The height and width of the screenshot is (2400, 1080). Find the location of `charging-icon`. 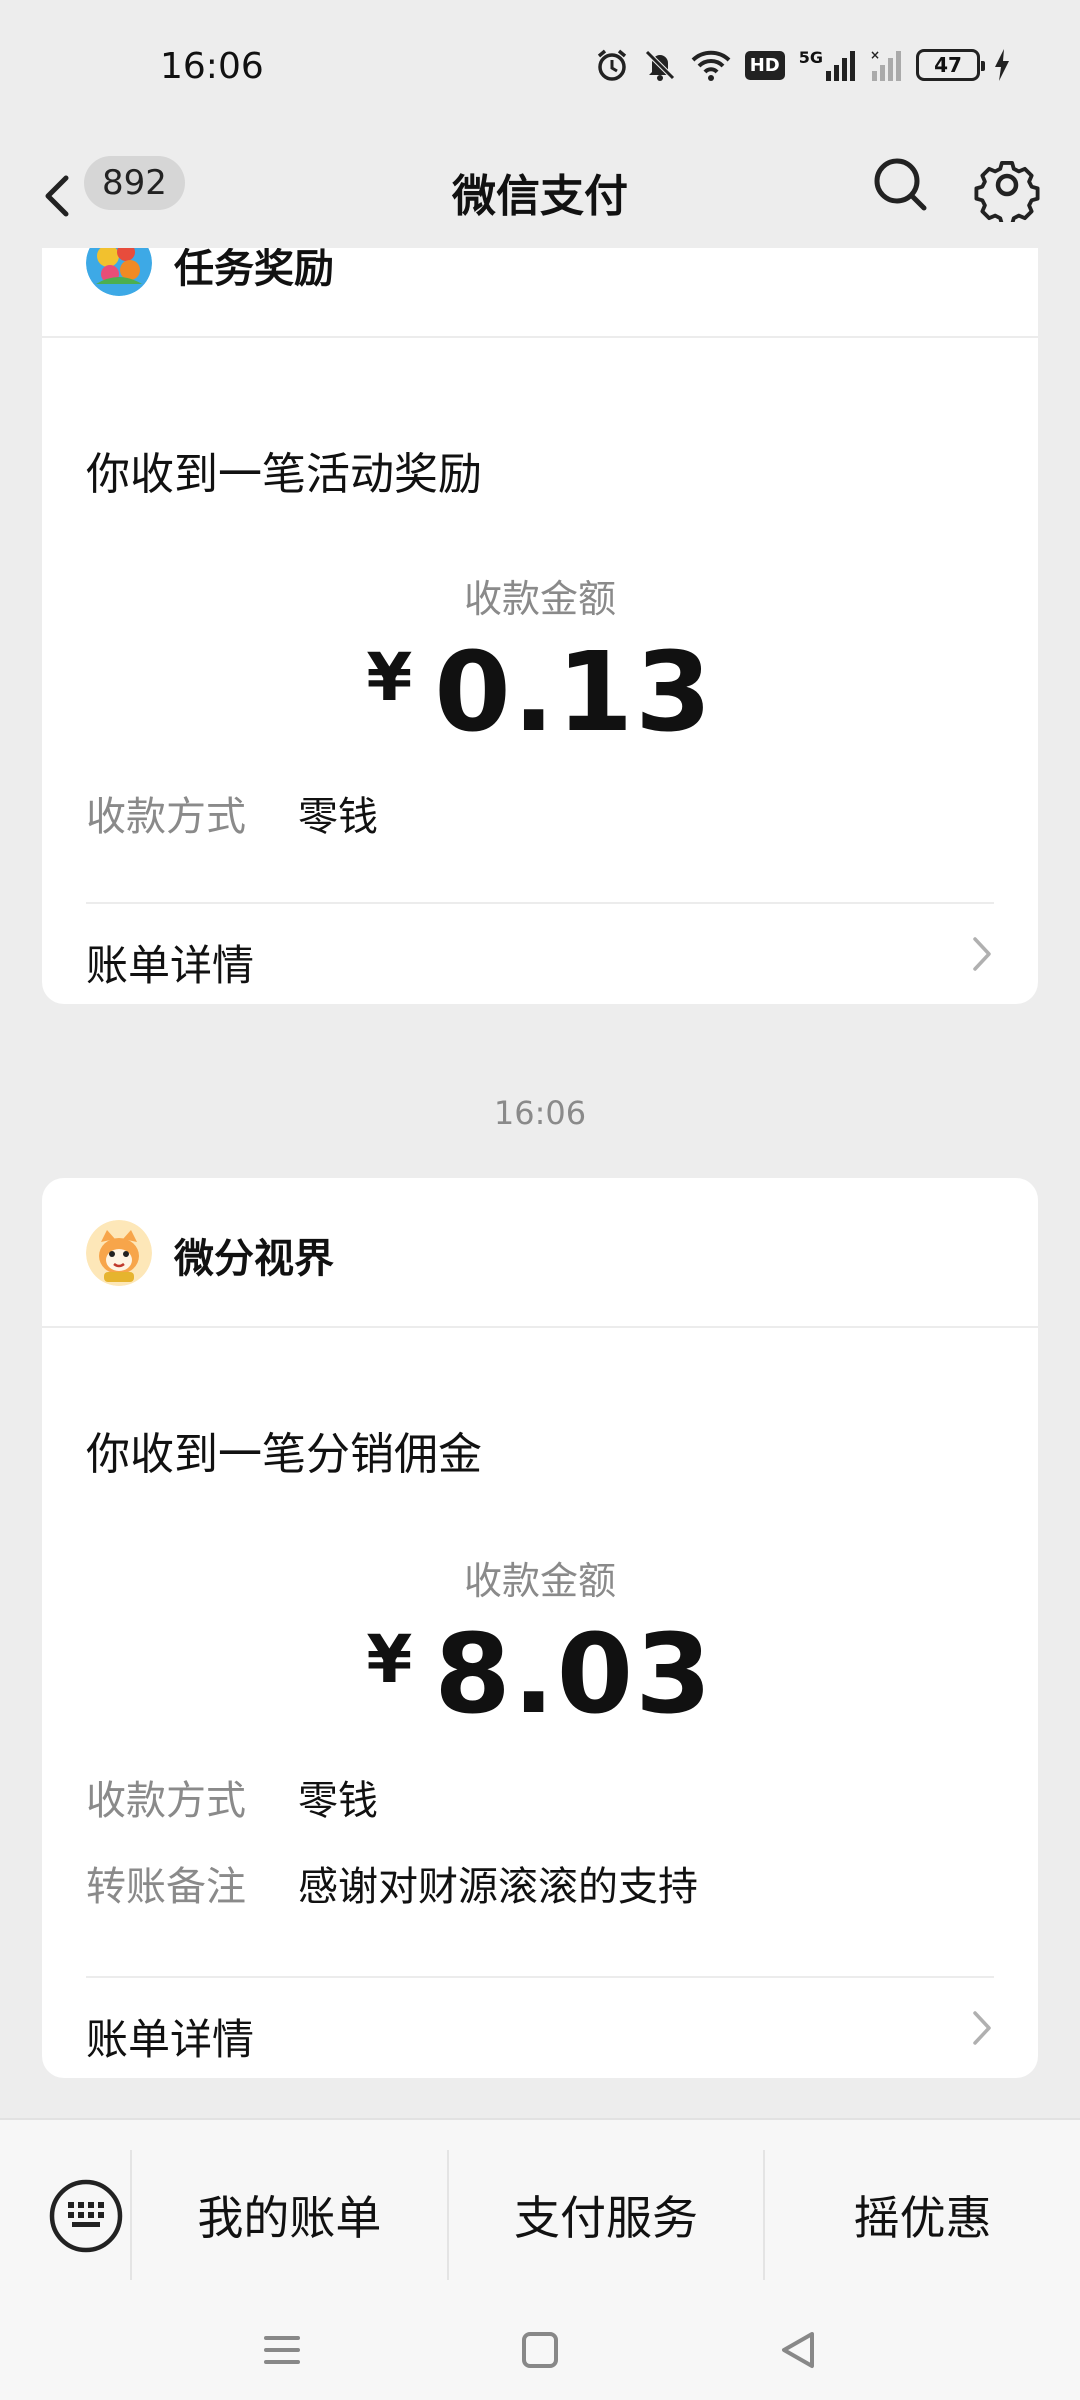

charging-icon is located at coordinates (1002, 65).